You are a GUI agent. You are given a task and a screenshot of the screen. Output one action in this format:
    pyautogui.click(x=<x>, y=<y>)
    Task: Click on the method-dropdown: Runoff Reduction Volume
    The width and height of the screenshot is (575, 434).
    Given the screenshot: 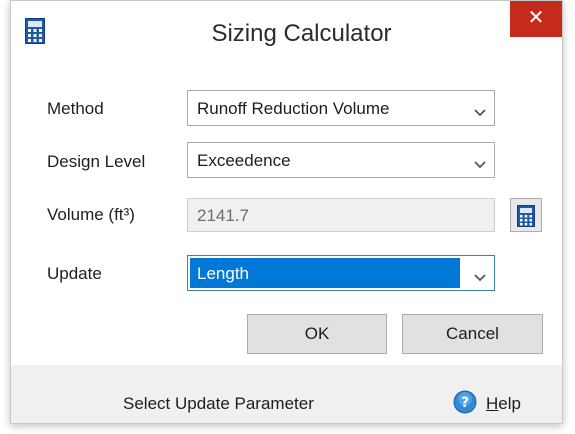 What is the action you would take?
    pyautogui.click(x=341, y=108)
    